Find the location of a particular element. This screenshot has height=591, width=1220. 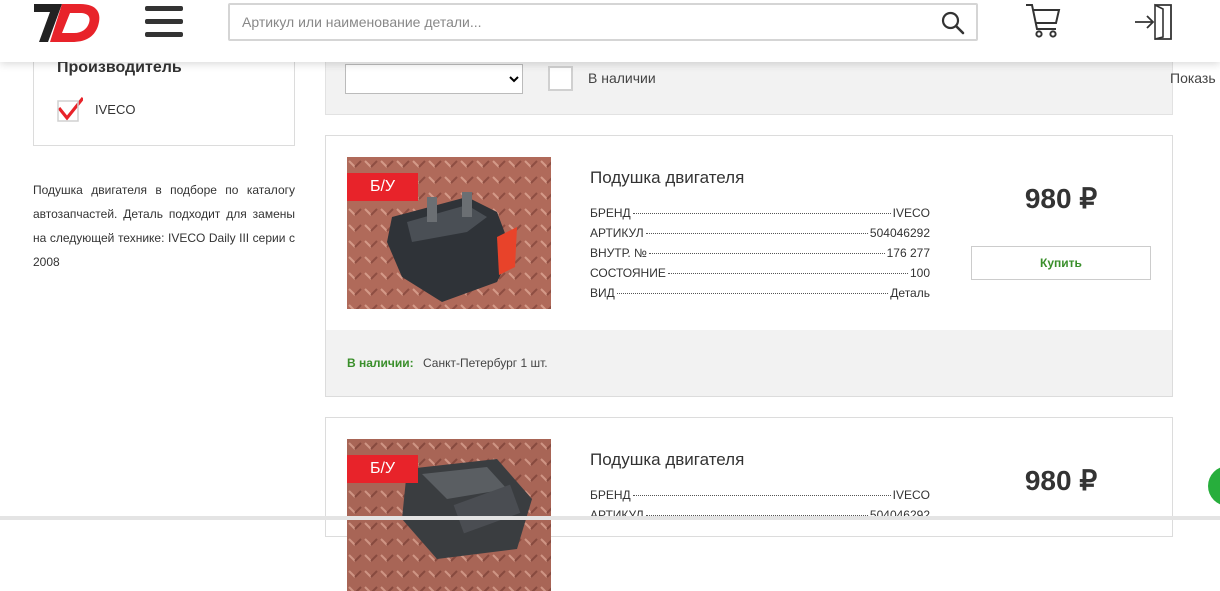

chat-button is located at coordinates (1214, 486).